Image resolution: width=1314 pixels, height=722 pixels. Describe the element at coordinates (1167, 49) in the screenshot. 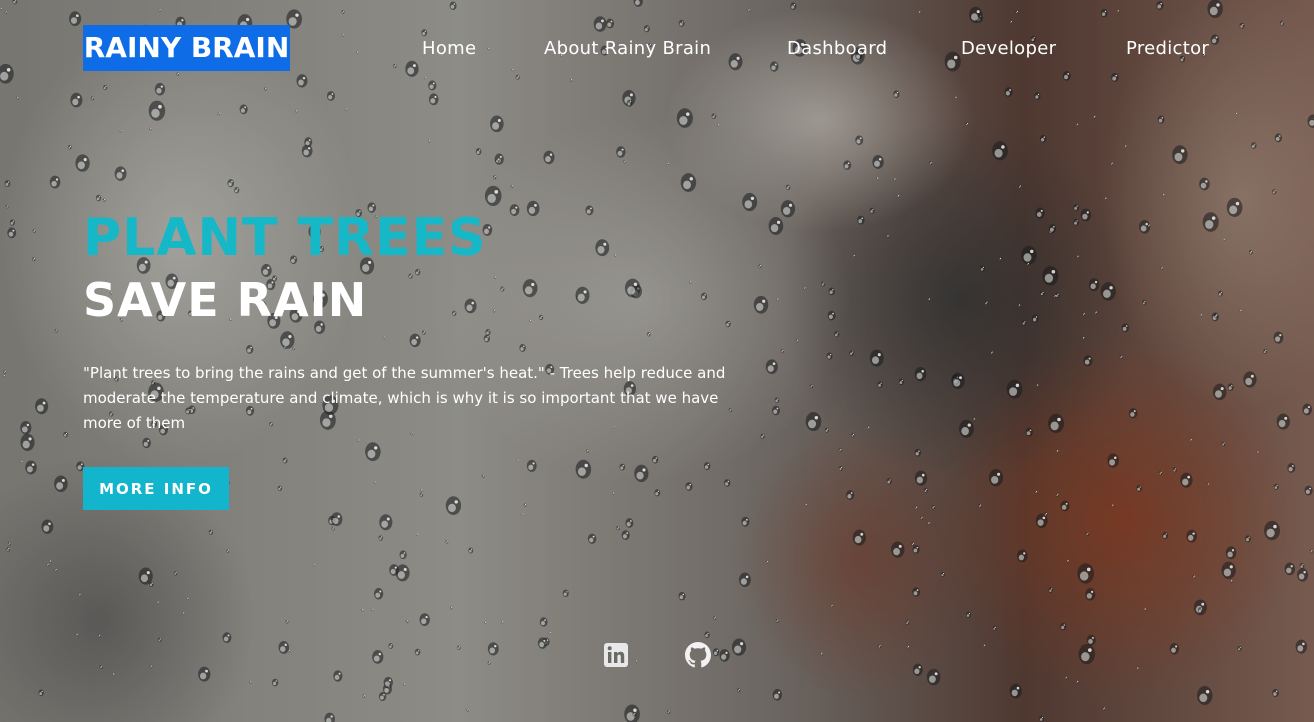

I see `nav-predictor-link: Predictor` at that location.